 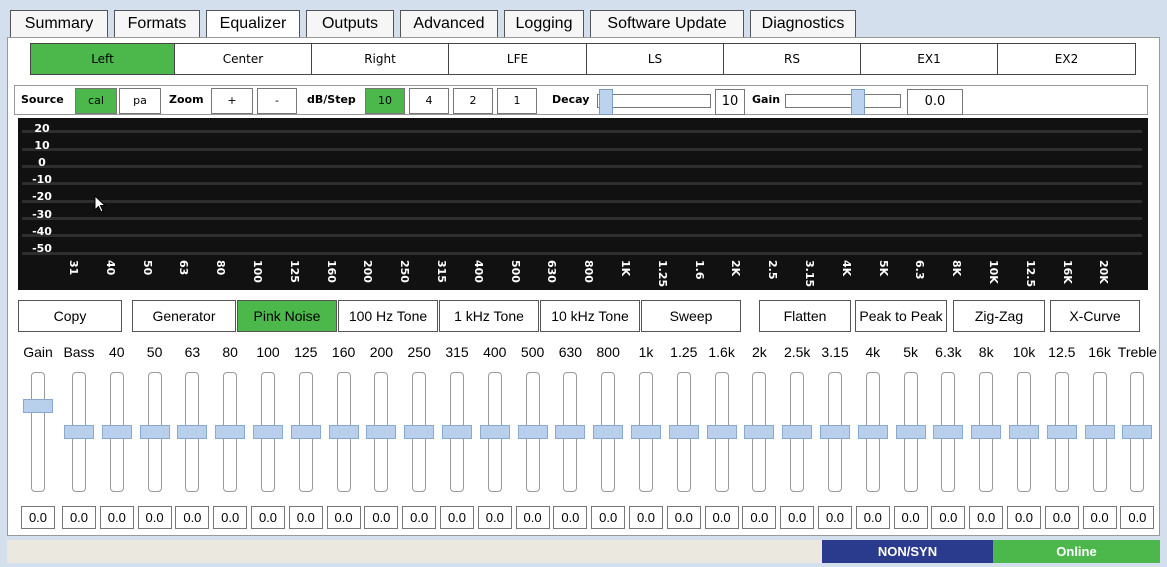 What do you see at coordinates (691, 316) in the screenshot?
I see `sweep-button: Sweep` at bounding box center [691, 316].